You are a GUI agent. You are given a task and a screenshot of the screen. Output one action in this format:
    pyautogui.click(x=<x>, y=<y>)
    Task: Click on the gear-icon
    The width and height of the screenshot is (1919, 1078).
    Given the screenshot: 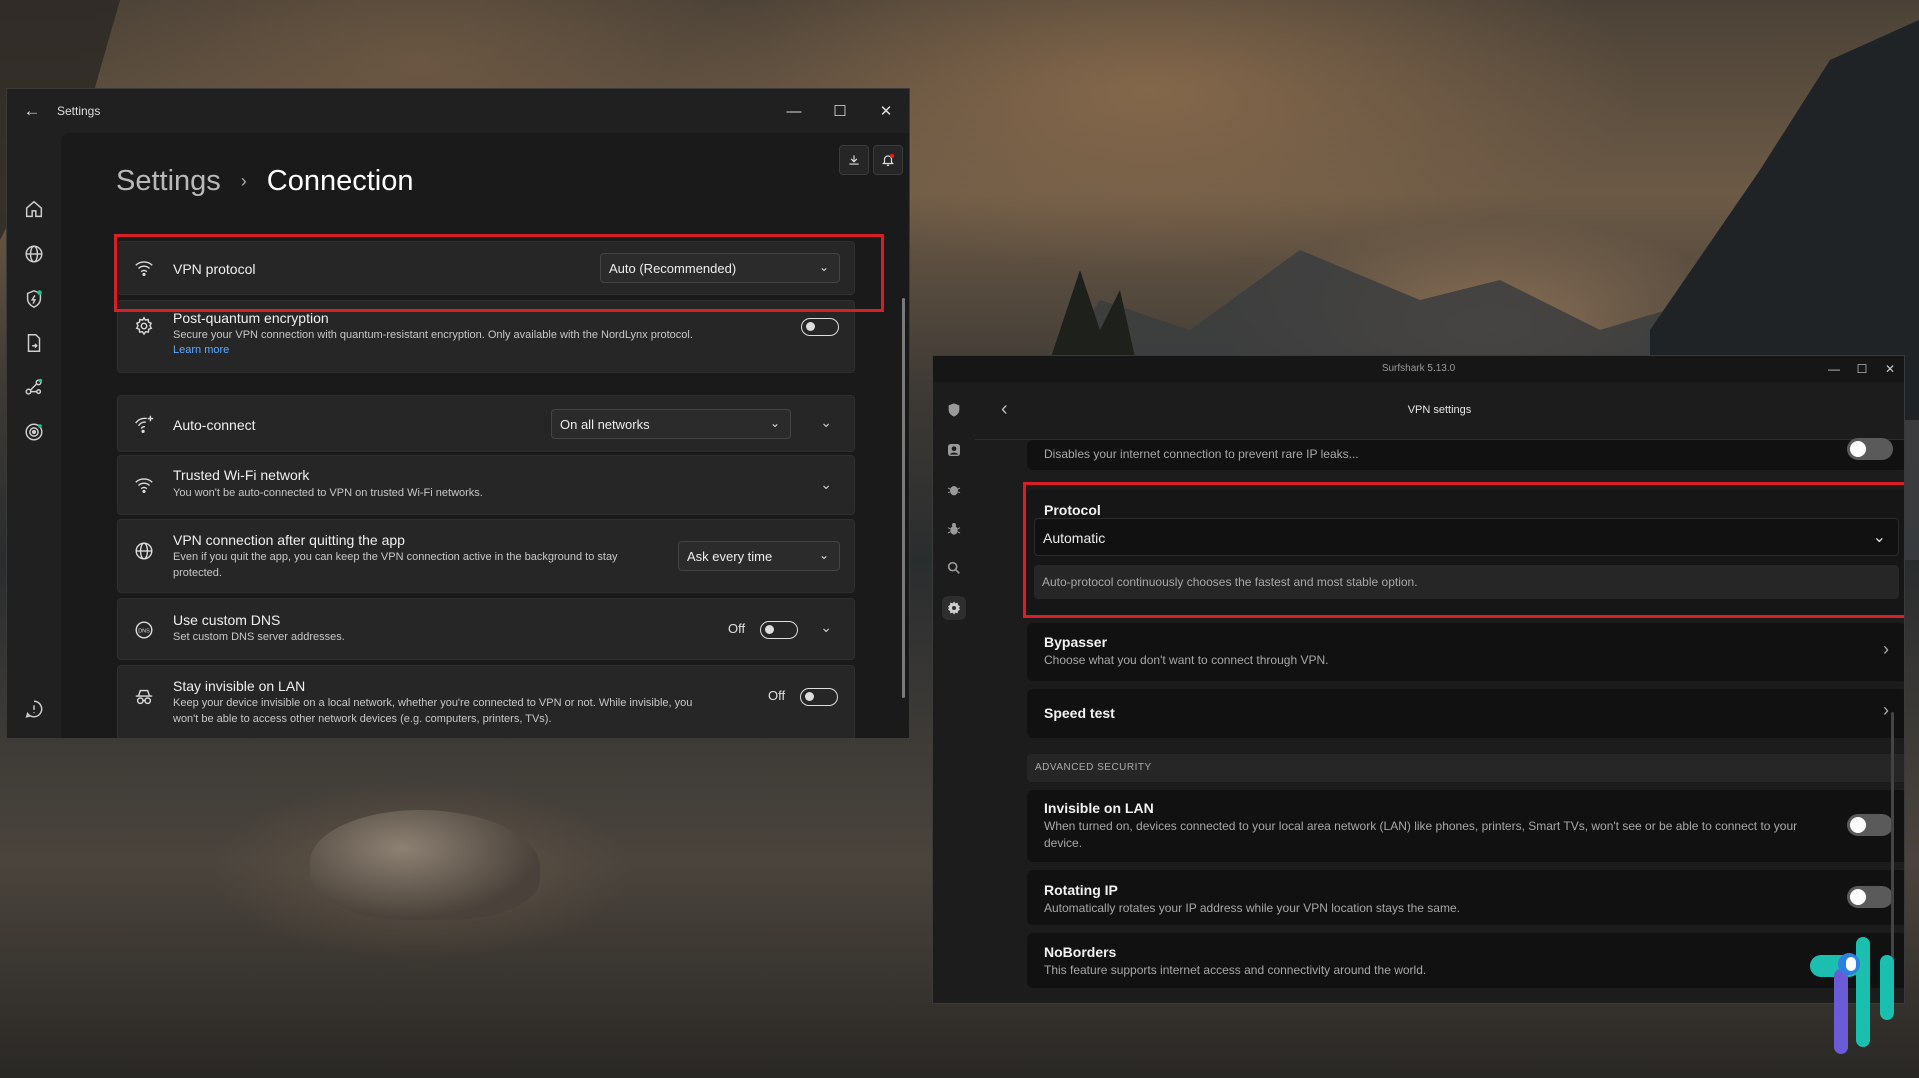 What is the action you would take?
    pyautogui.click(x=954, y=608)
    